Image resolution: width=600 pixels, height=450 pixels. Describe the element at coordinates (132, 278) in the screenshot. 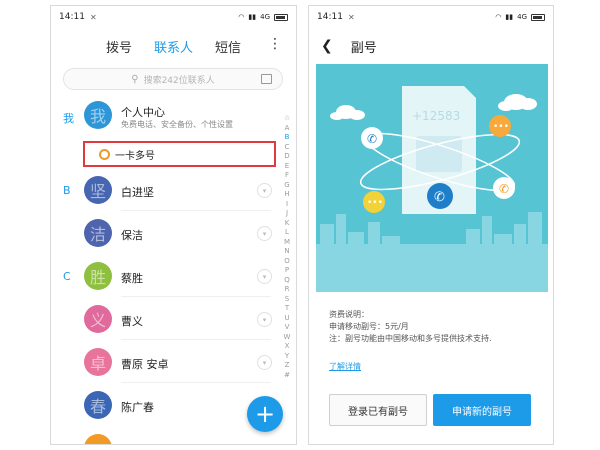

I see `contact-name: 蔡胜` at that location.